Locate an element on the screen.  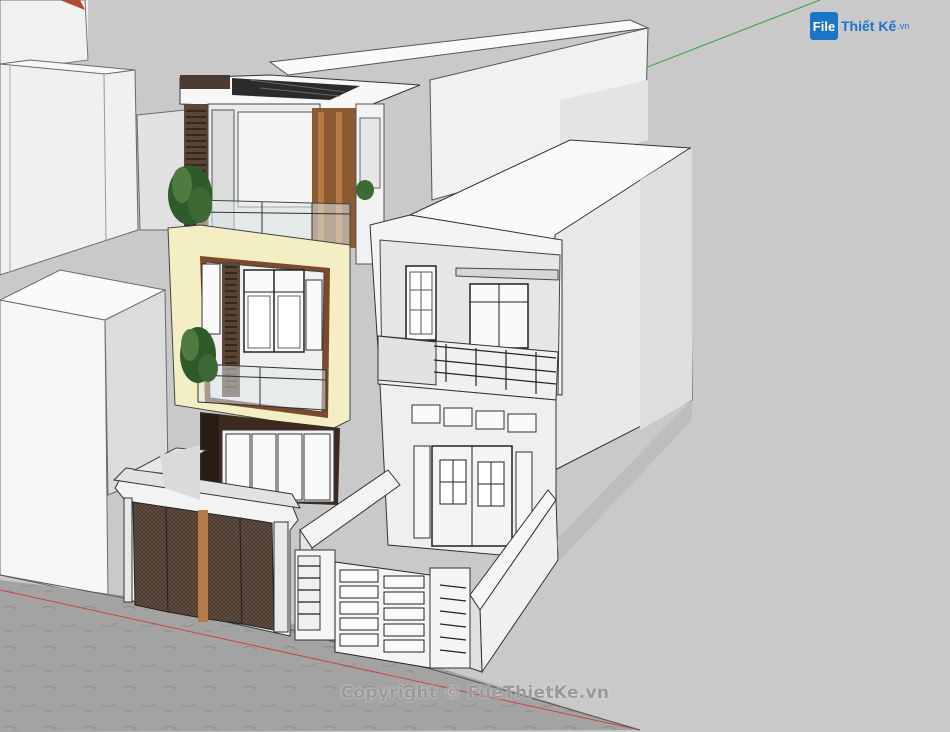
copyright-watermark: Copyright © FileThietKe.vn is located at coordinates (475, 693).